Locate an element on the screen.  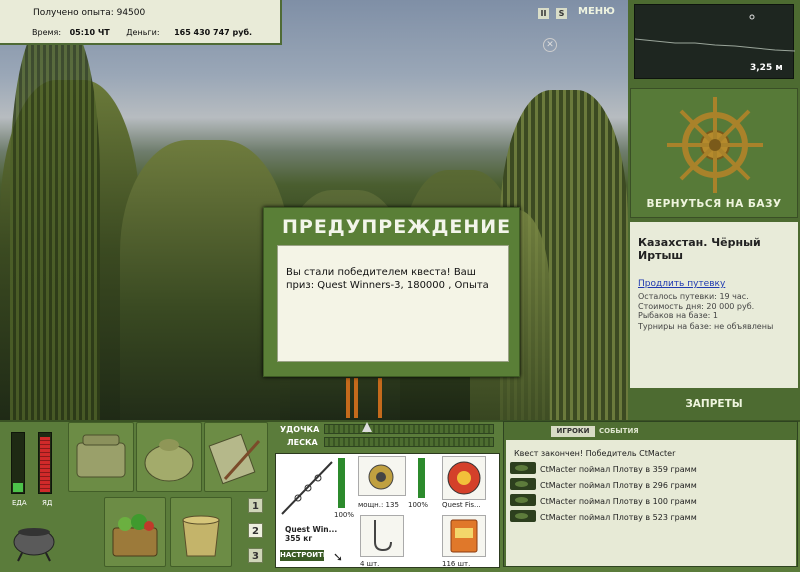
hook-count: 4 шт. is located at coordinates (370, 564).